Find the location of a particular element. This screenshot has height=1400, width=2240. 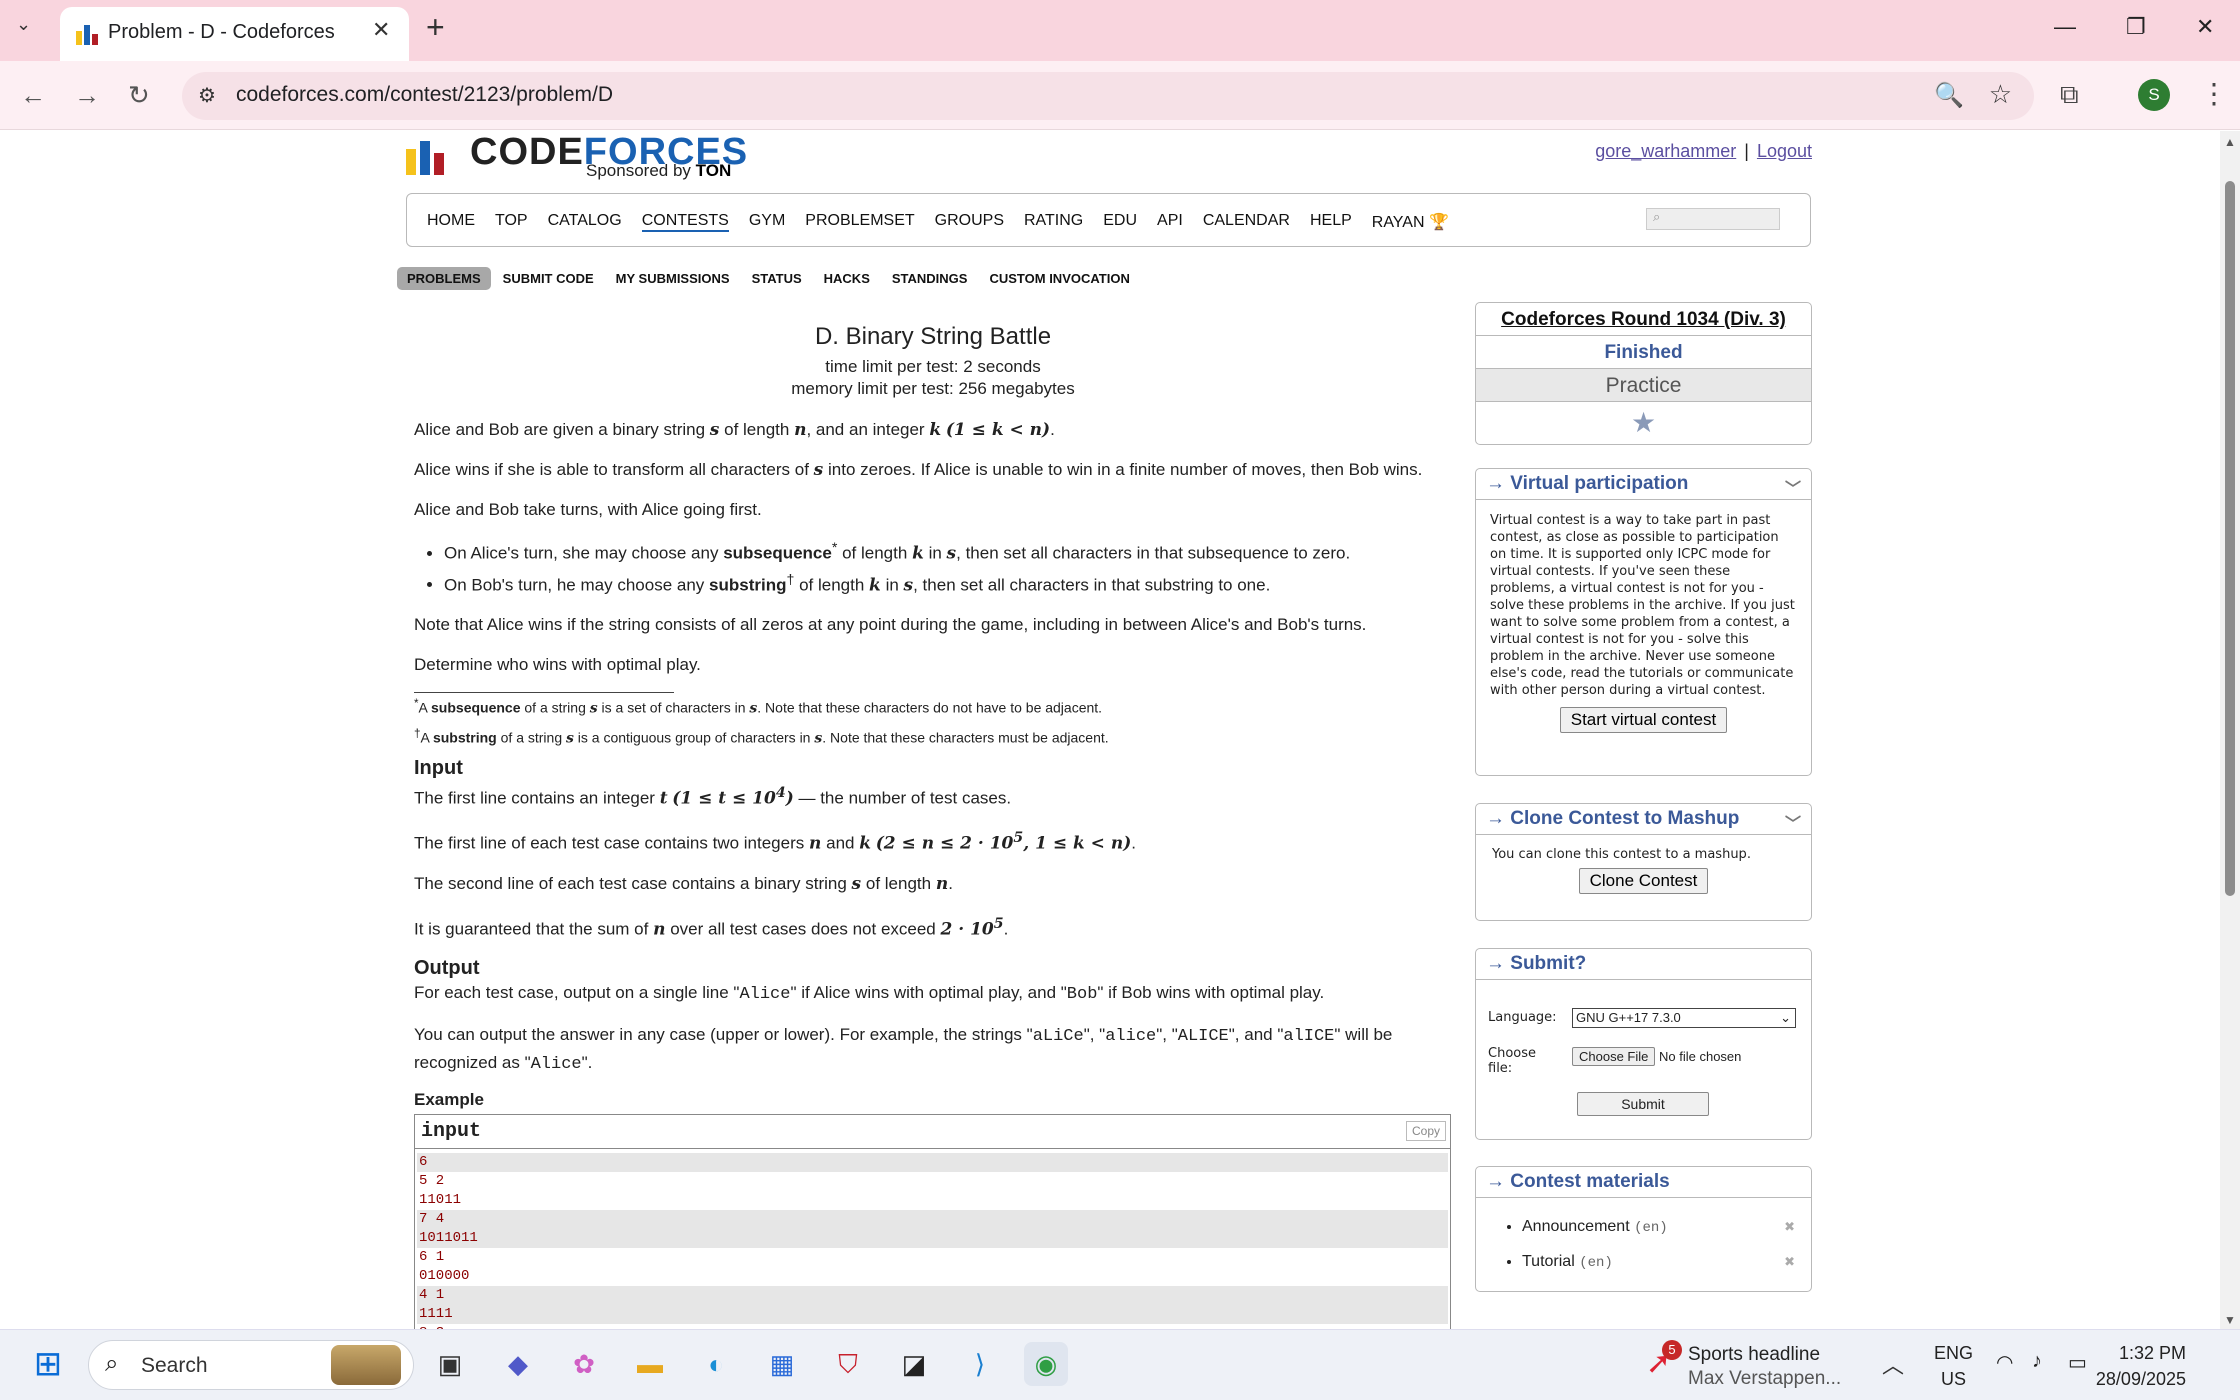

file-status: No file chosen is located at coordinates (1700, 1056).